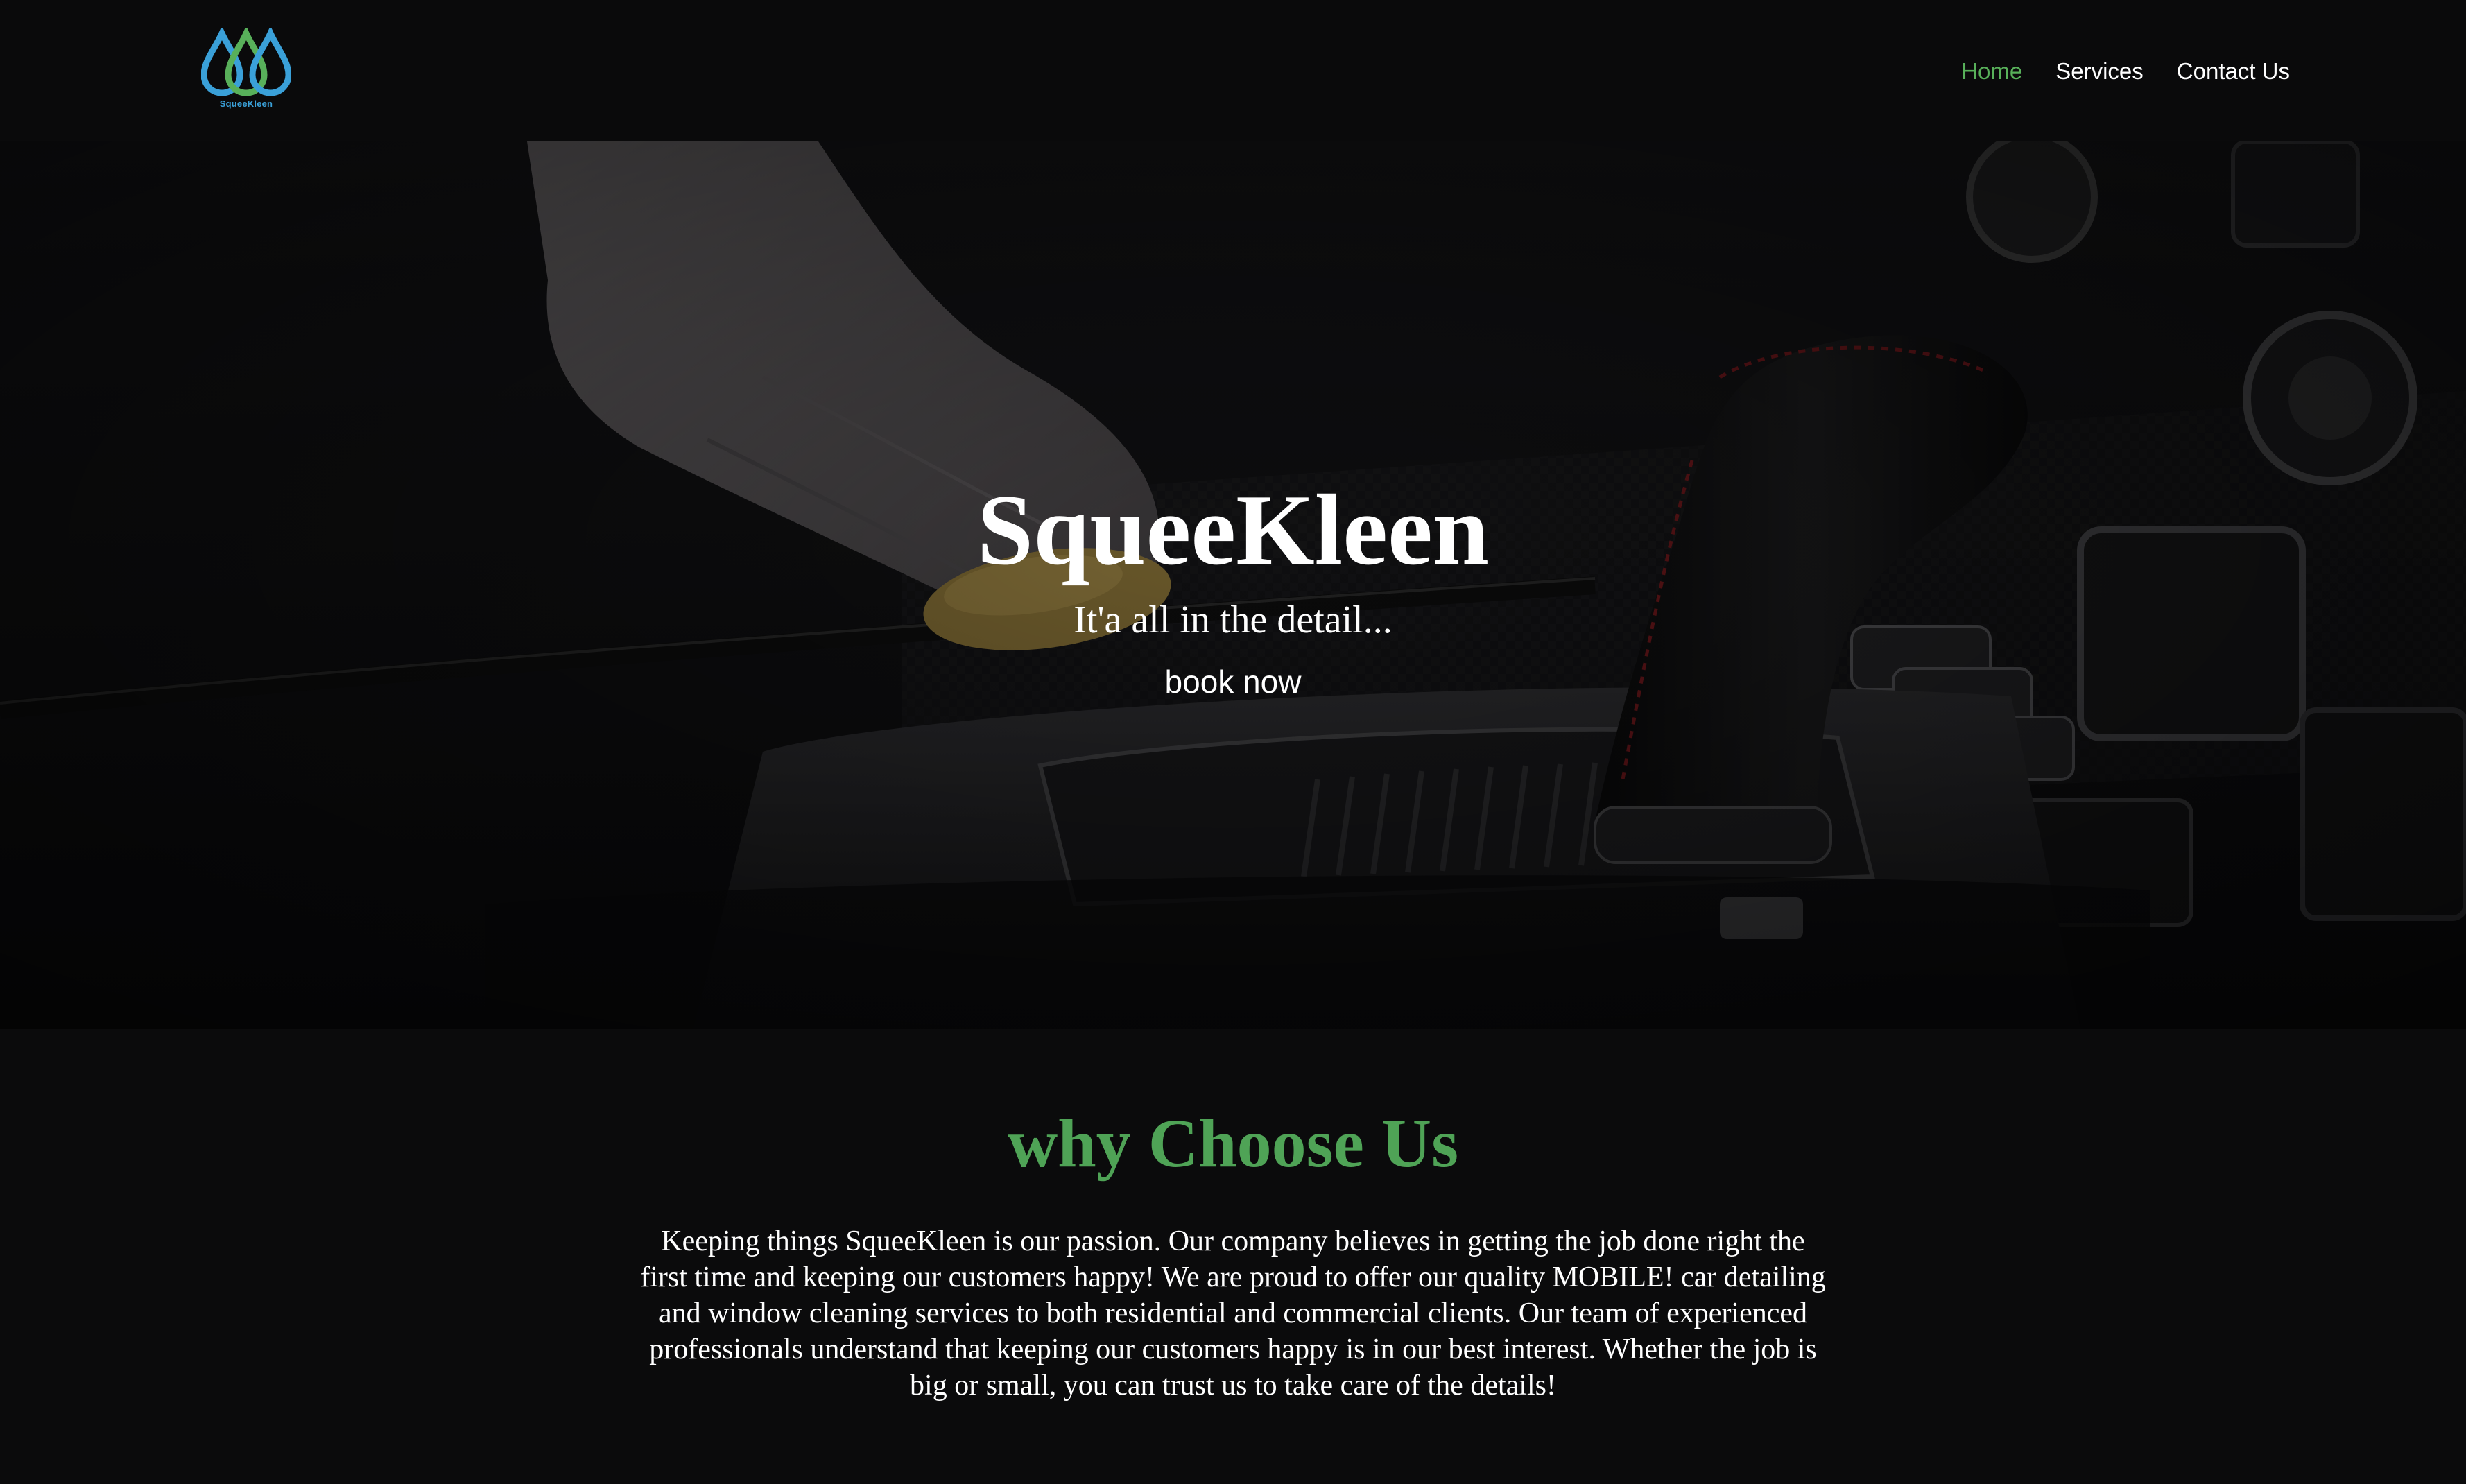 This screenshot has width=2466, height=1484. Describe the element at coordinates (246, 103) in the screenshot. I see `logo-wordmark: SqueeKleen` at that location.